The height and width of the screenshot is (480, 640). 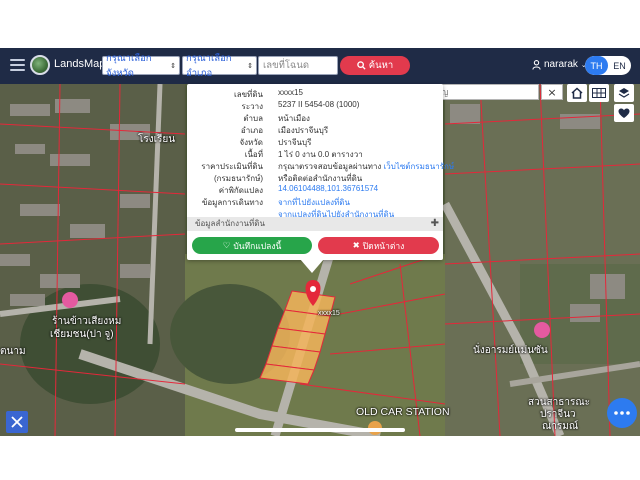 I want to click on district-select: กรุณาเลือกอำเภอ ⇕, so click(x=219, y=66).